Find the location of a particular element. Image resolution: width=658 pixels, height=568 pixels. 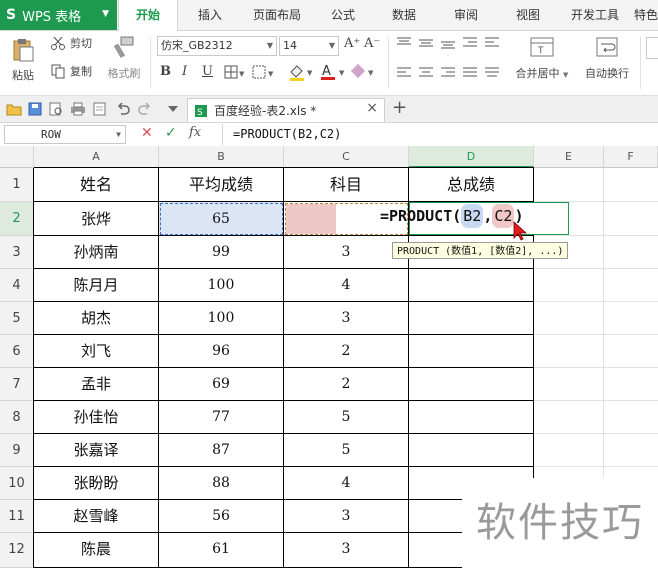

merge-center-button: T 合并居中 ▼ is located at coordinates (542, 58).